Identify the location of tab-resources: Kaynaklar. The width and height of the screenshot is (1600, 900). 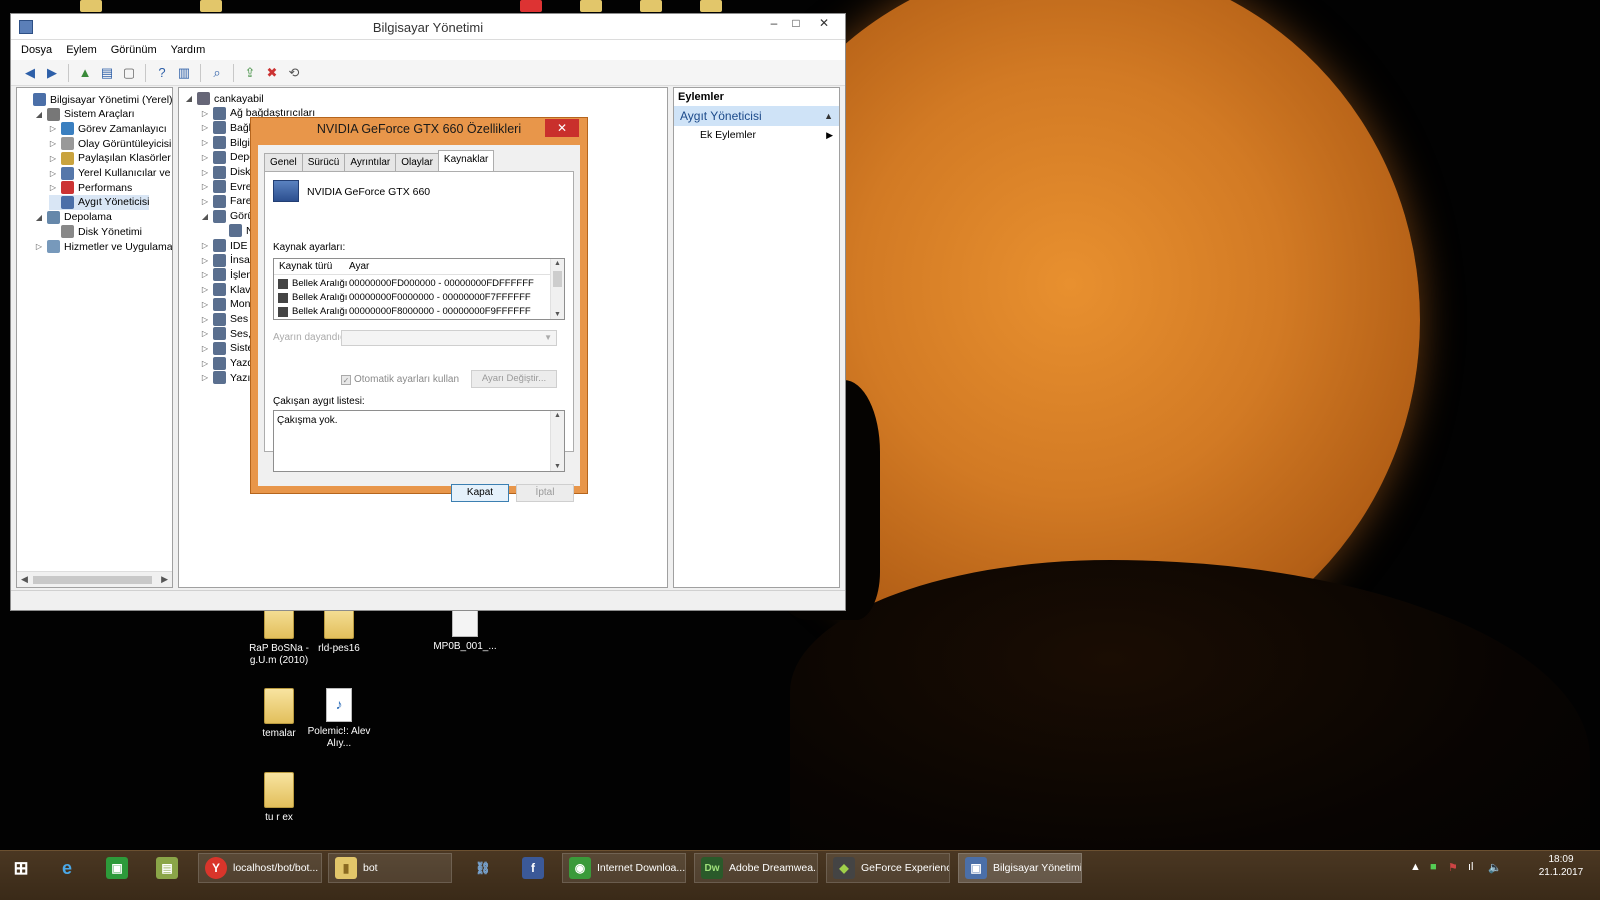
(466, 160).